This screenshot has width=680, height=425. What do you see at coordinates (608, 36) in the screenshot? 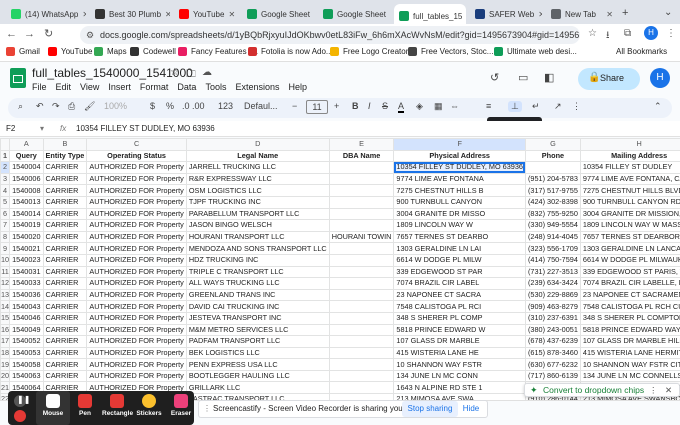
I see `download-icon: ⭳` at bounding box center [608, 36].